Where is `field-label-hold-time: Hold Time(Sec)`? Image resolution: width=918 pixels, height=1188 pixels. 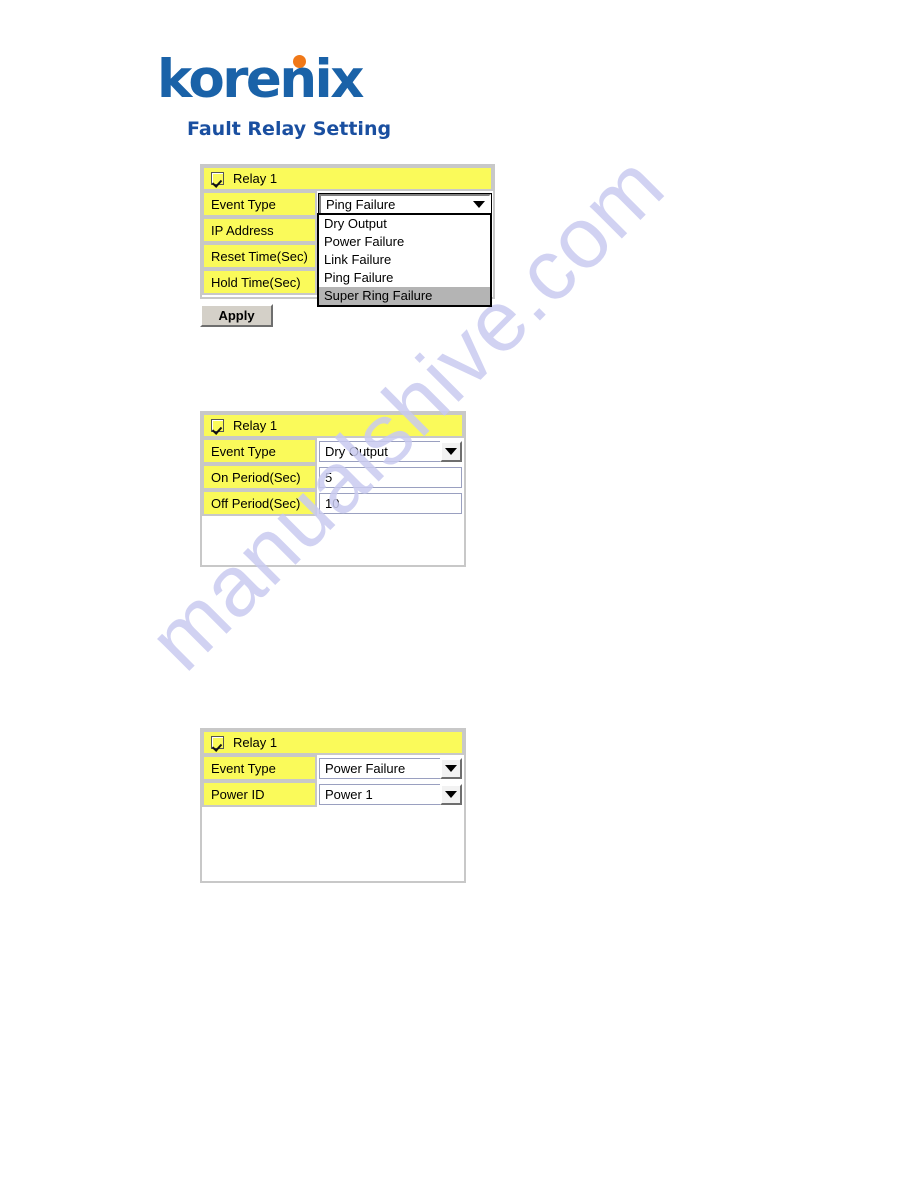 field-label-hold-time: Hold Time(Sec) is located at coordinates (259, 282).